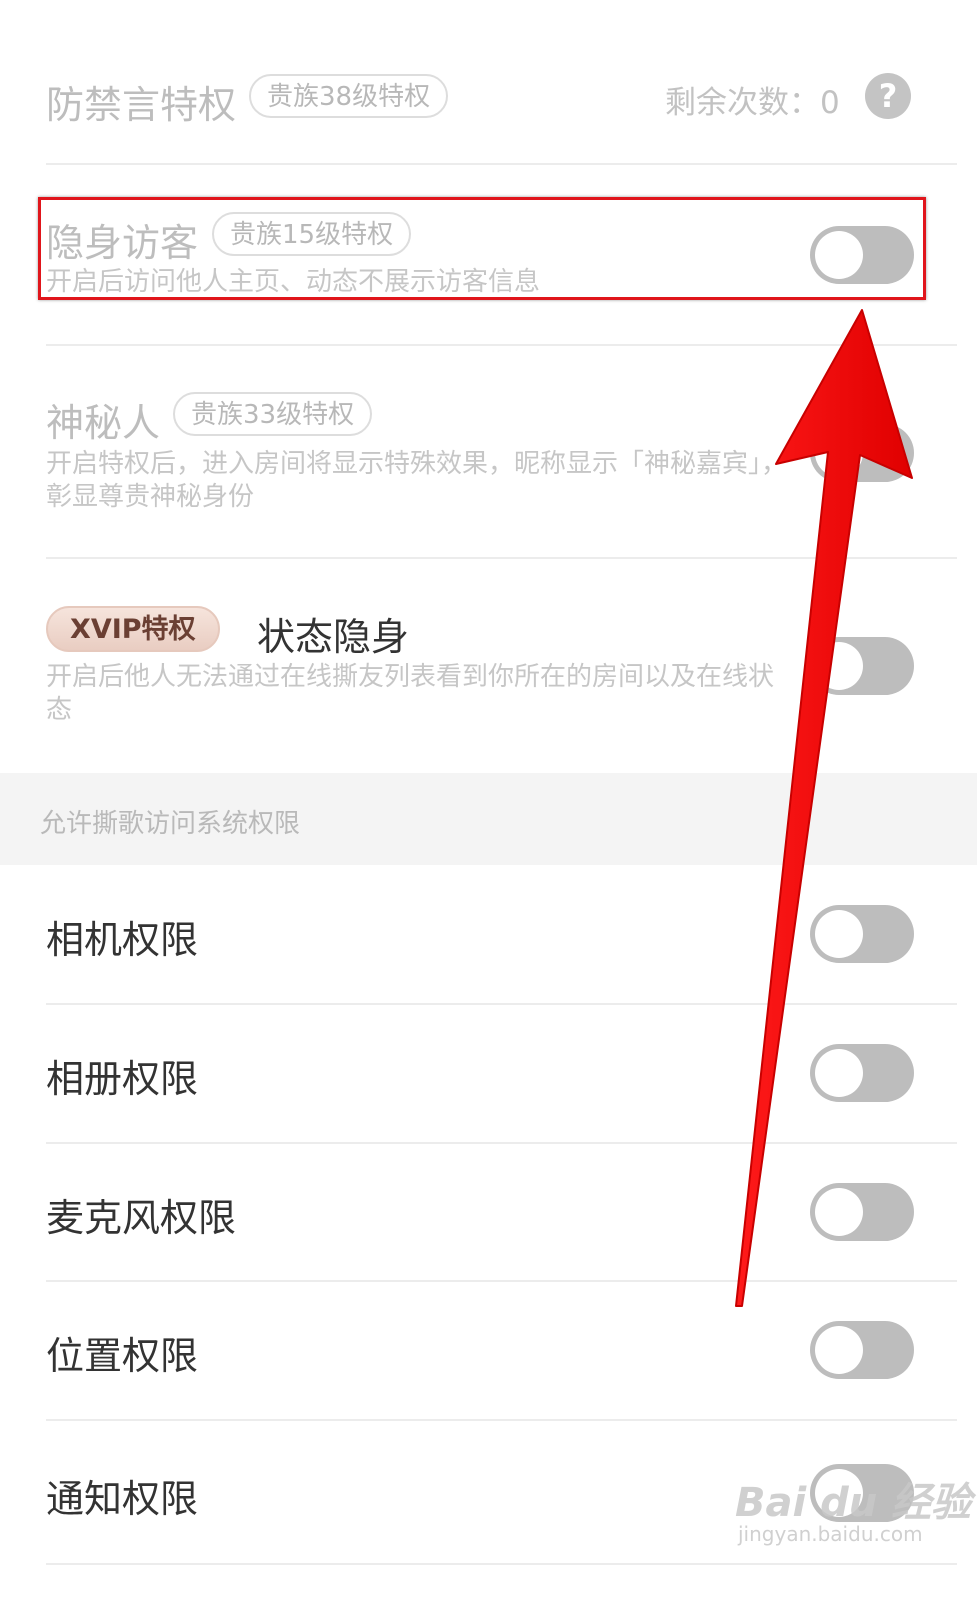 The image size is (977, 1600). I want to click on status-invisible-toggle, so click(862, 666).